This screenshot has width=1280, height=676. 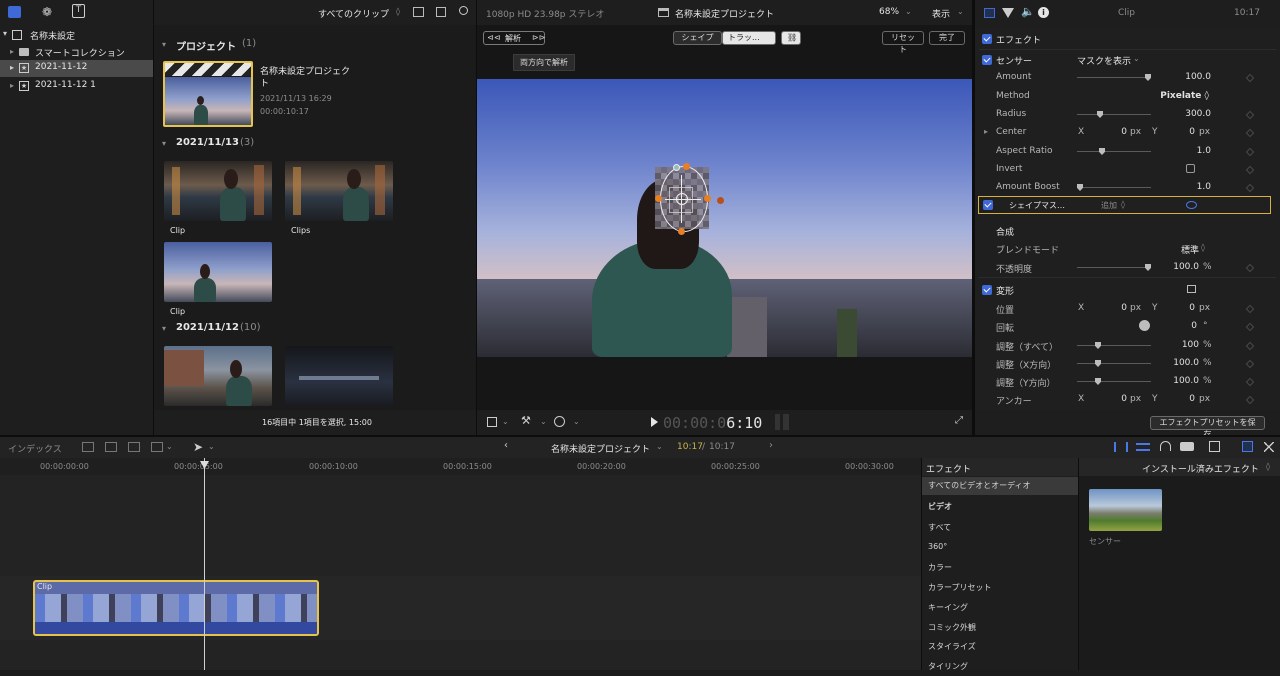 I want to click on mask-rotation-handle, so click(x=676, y=167).